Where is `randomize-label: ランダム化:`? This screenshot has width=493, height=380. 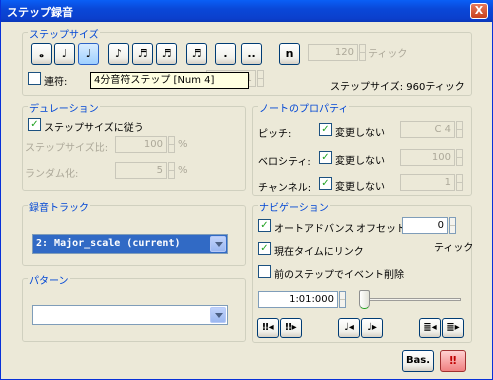
randomize-label: ランダム化: is located at coordinates (52, 174).